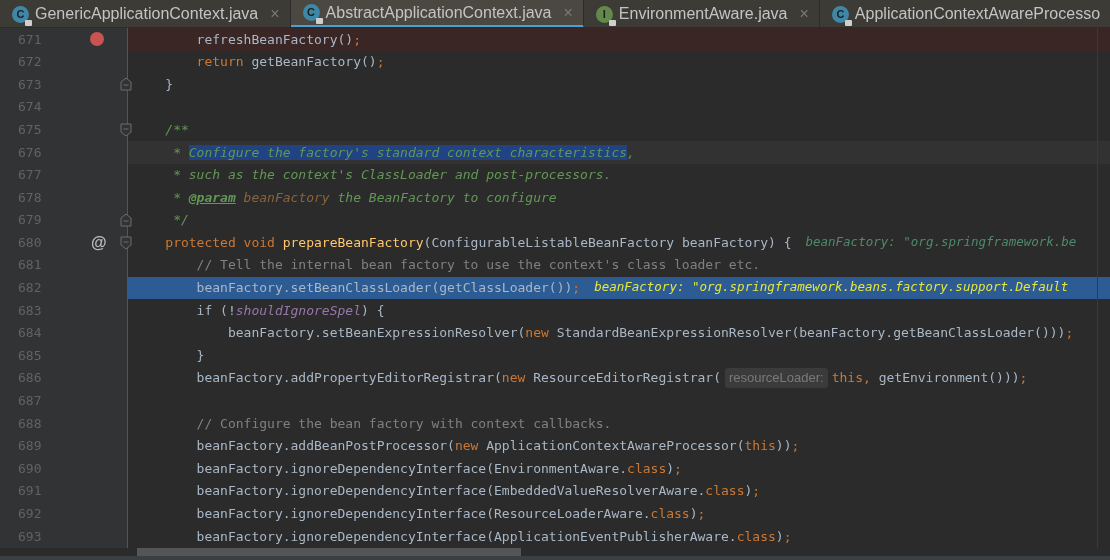 This screenshot has width=1110, height=560. I want to click on code-line: beanFactory.ignoreDependencyInterface(EnvironmentAware.class);, so click(438, 468).